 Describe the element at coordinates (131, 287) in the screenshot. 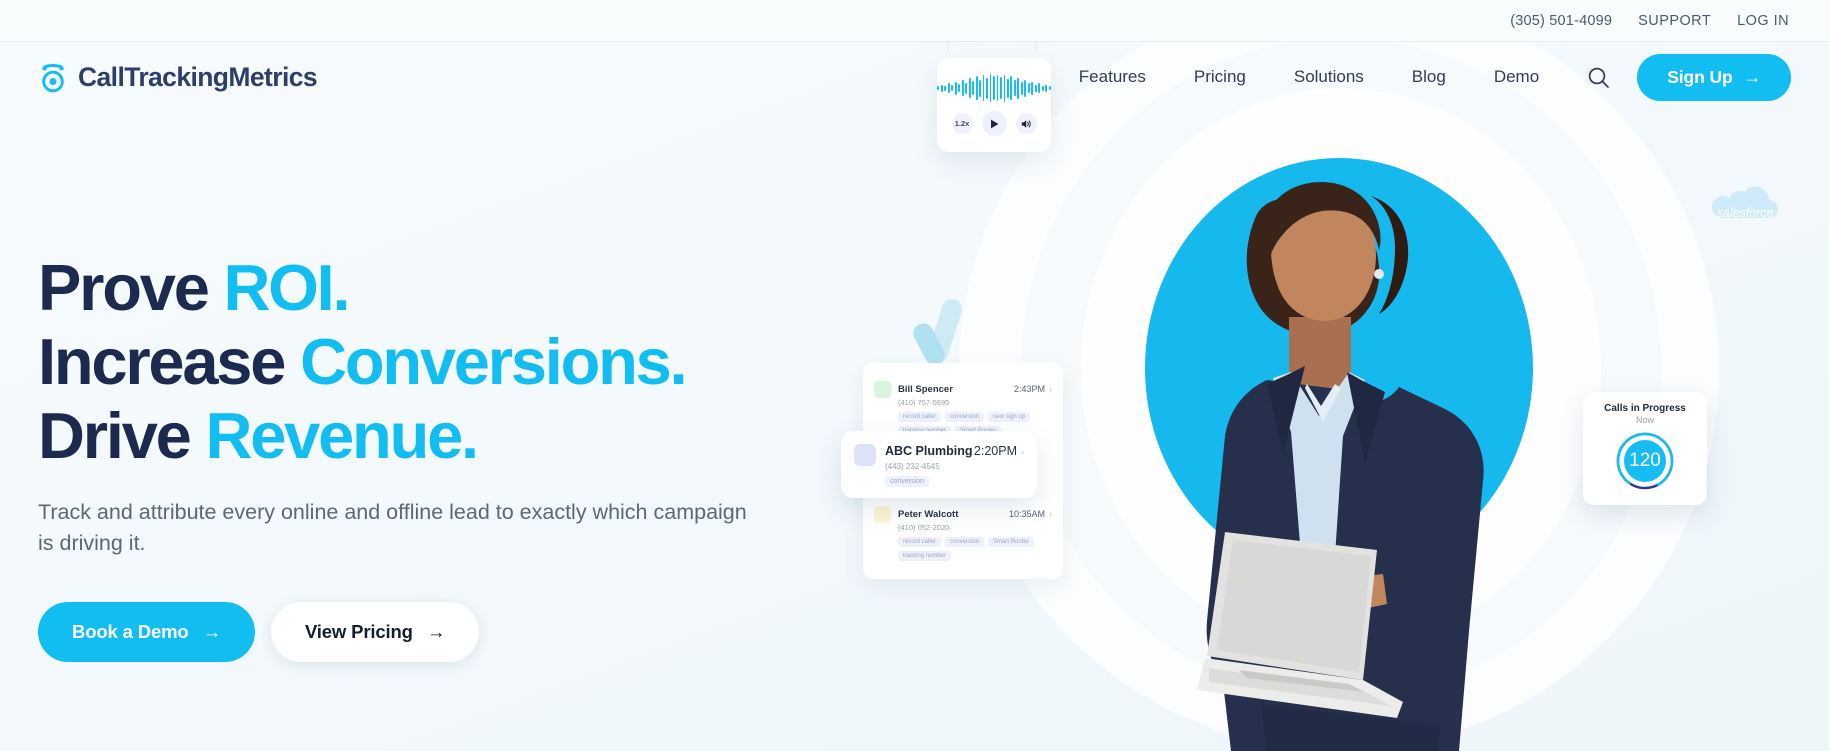

I see `headline-plain-1: Prove` at that location.